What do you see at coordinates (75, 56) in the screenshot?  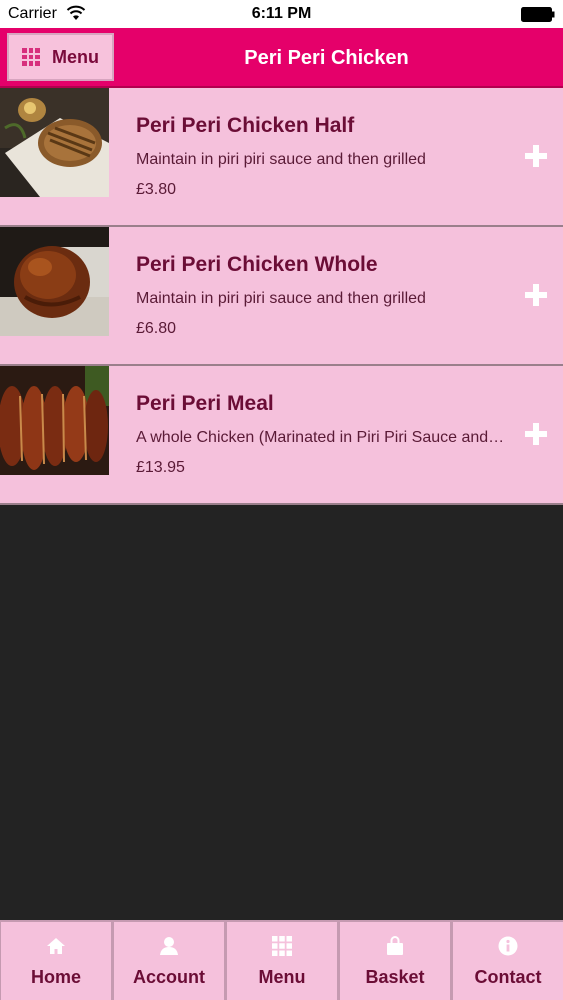 I see `menu-button-label: Menu` at bounding box center [75, 56].